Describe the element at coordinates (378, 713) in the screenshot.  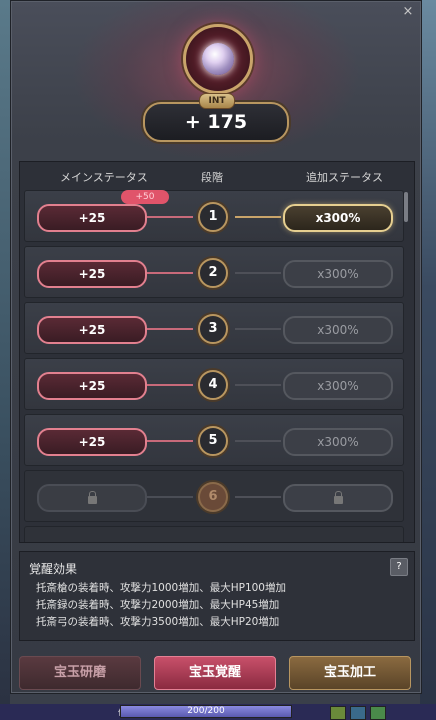
I see `hud-check-icon` at that location.